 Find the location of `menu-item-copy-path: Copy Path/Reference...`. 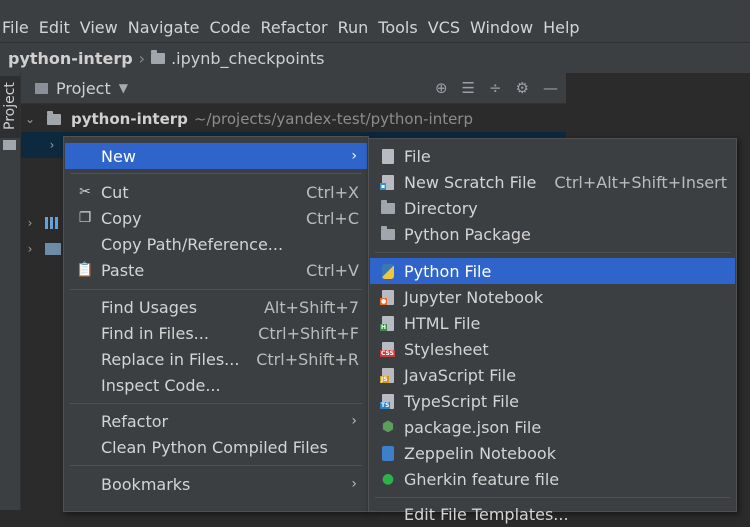

menu-item-copy-path: Copy Path/Reference... is located at coordinates (216, 244).